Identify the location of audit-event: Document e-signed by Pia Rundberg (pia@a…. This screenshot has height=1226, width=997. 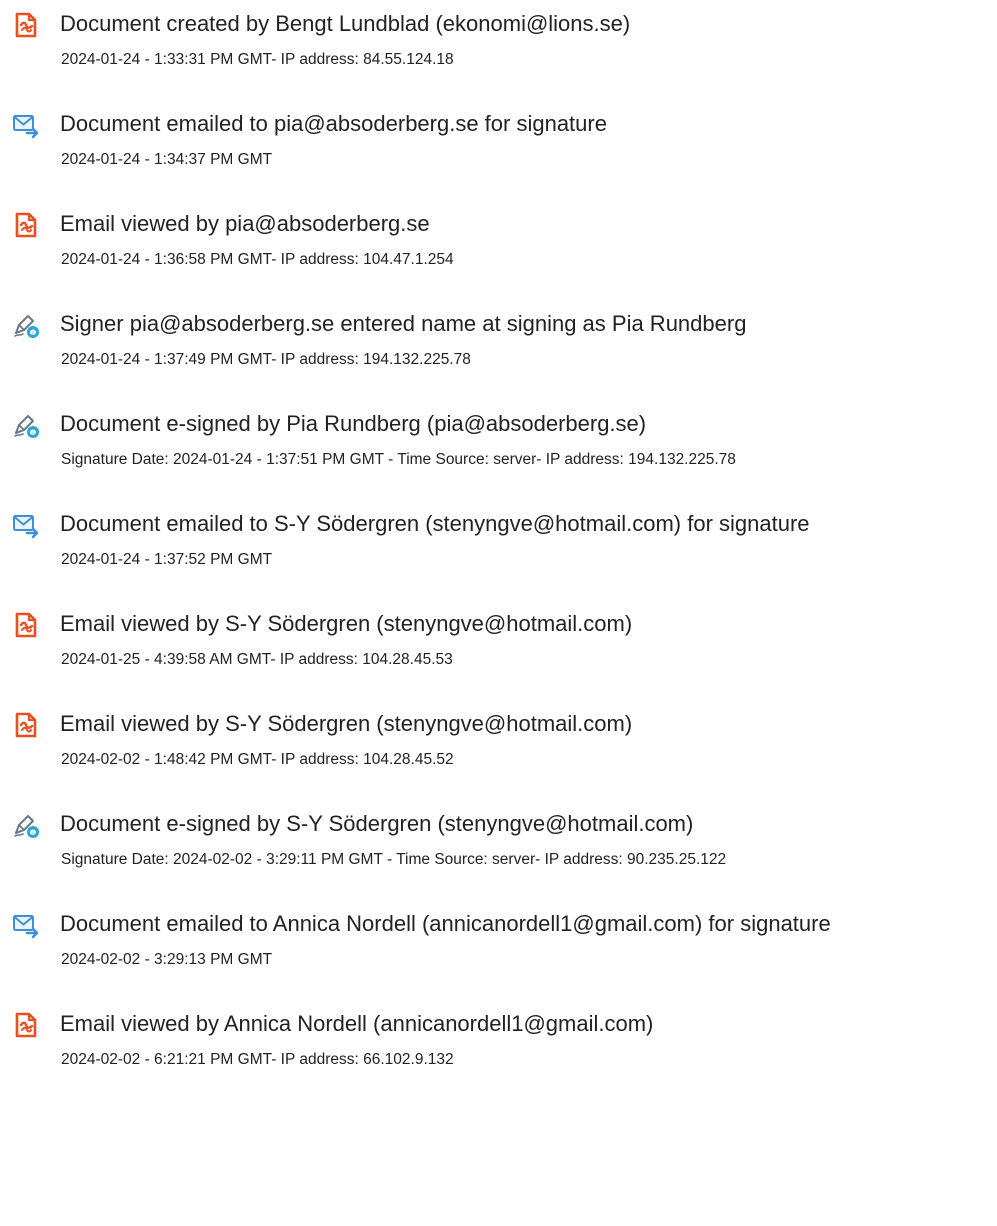
(498, 450).